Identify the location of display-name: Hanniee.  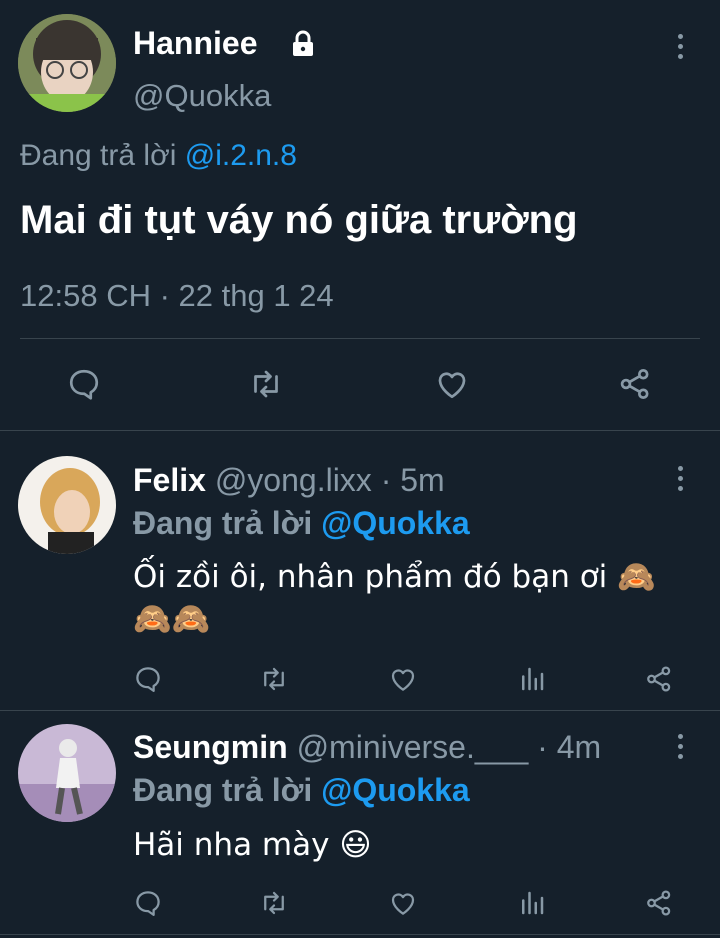
(195, 43).